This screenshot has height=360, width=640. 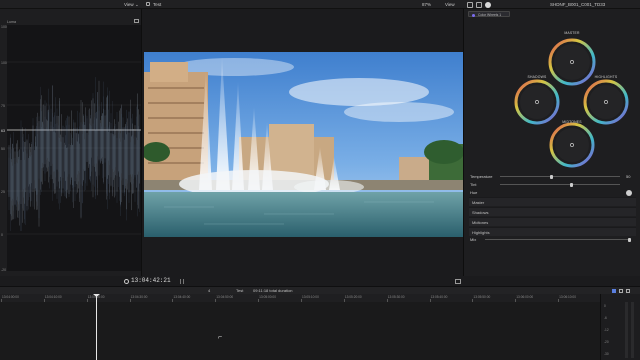 What do you see at coordinates (439, 297) in the screenshot?
I see `ruler-tick-label: 13:05:40:00` at bounding box center [439, 297].